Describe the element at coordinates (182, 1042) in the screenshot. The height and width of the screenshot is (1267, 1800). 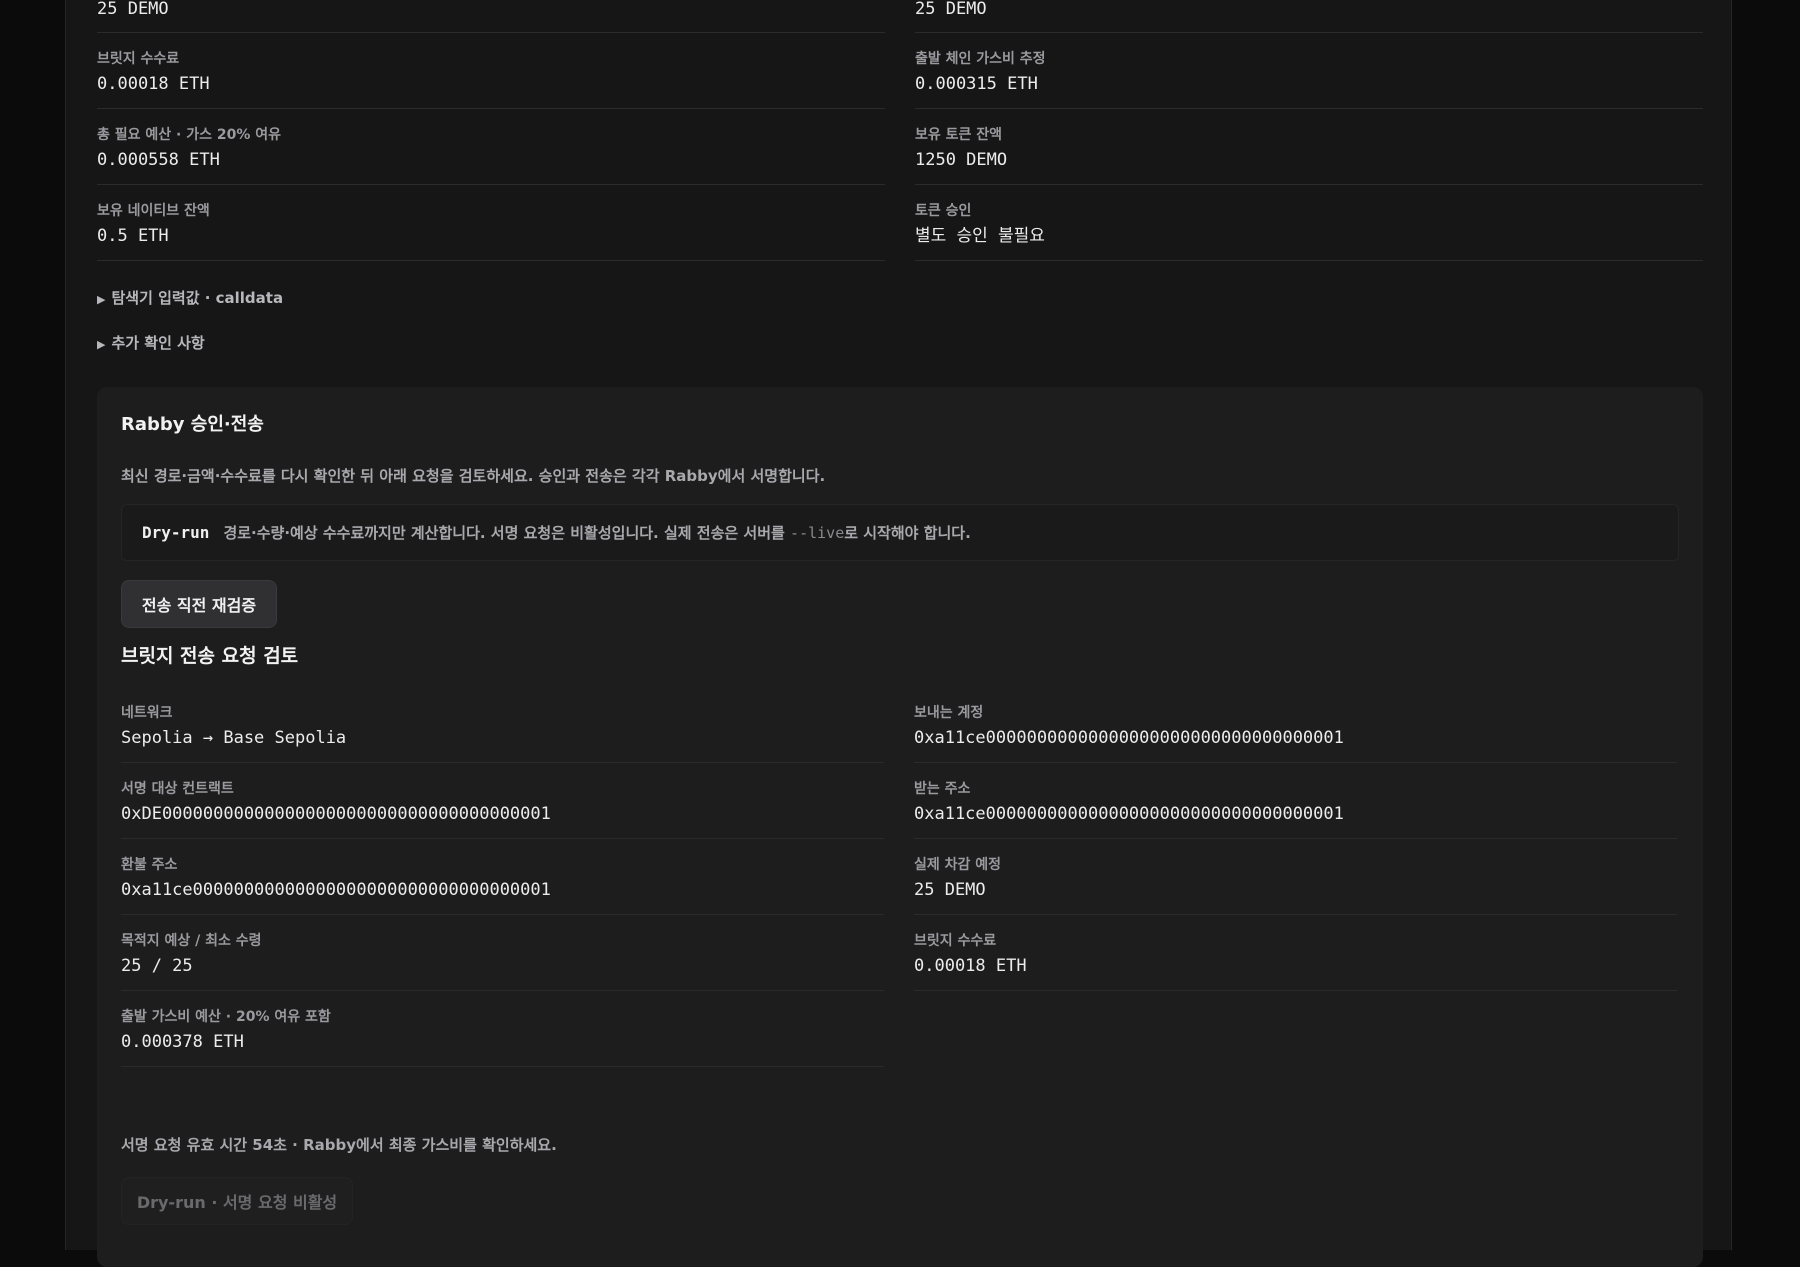
I see `field-value: 0.000378 ETH` at that location.